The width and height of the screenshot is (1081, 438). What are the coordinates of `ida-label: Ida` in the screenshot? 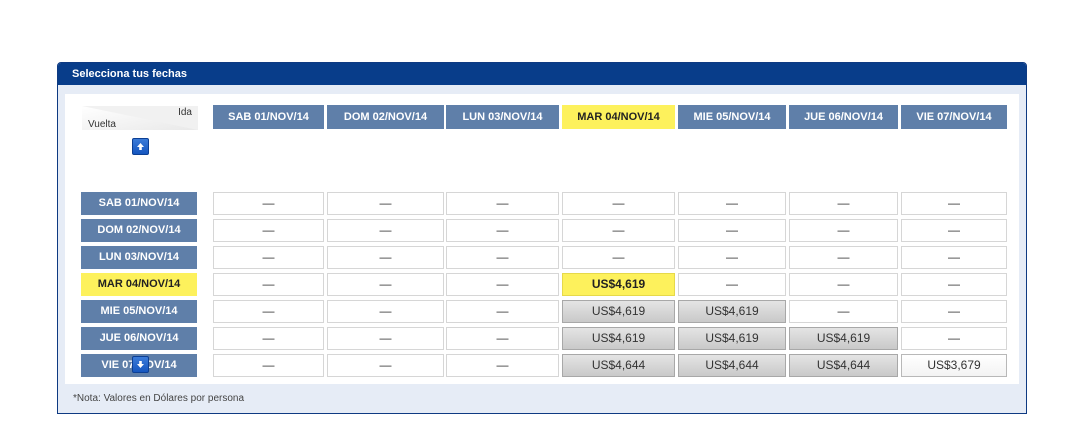 It's located at (185, 112).